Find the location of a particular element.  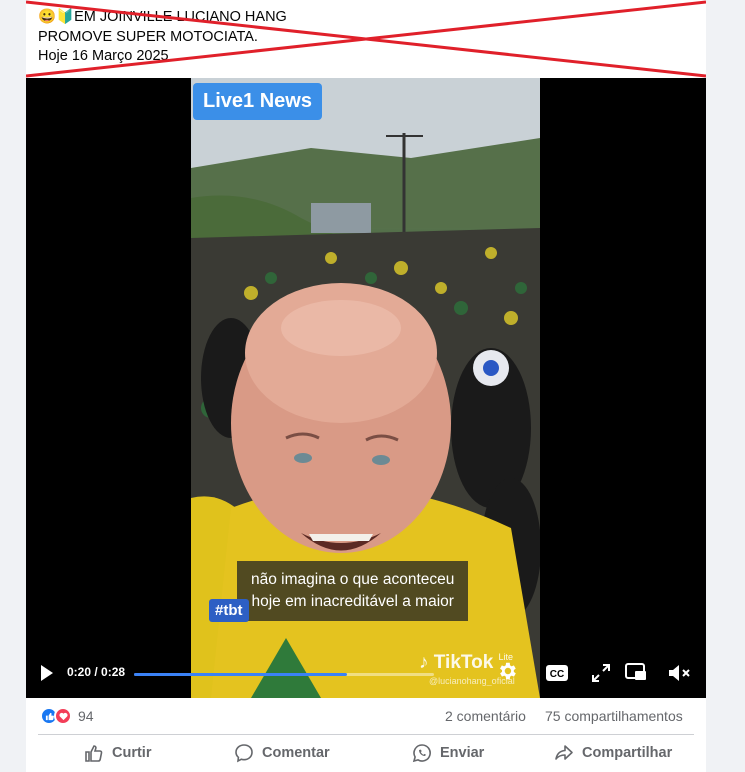

action-divider is located at coordinates (366, 734).